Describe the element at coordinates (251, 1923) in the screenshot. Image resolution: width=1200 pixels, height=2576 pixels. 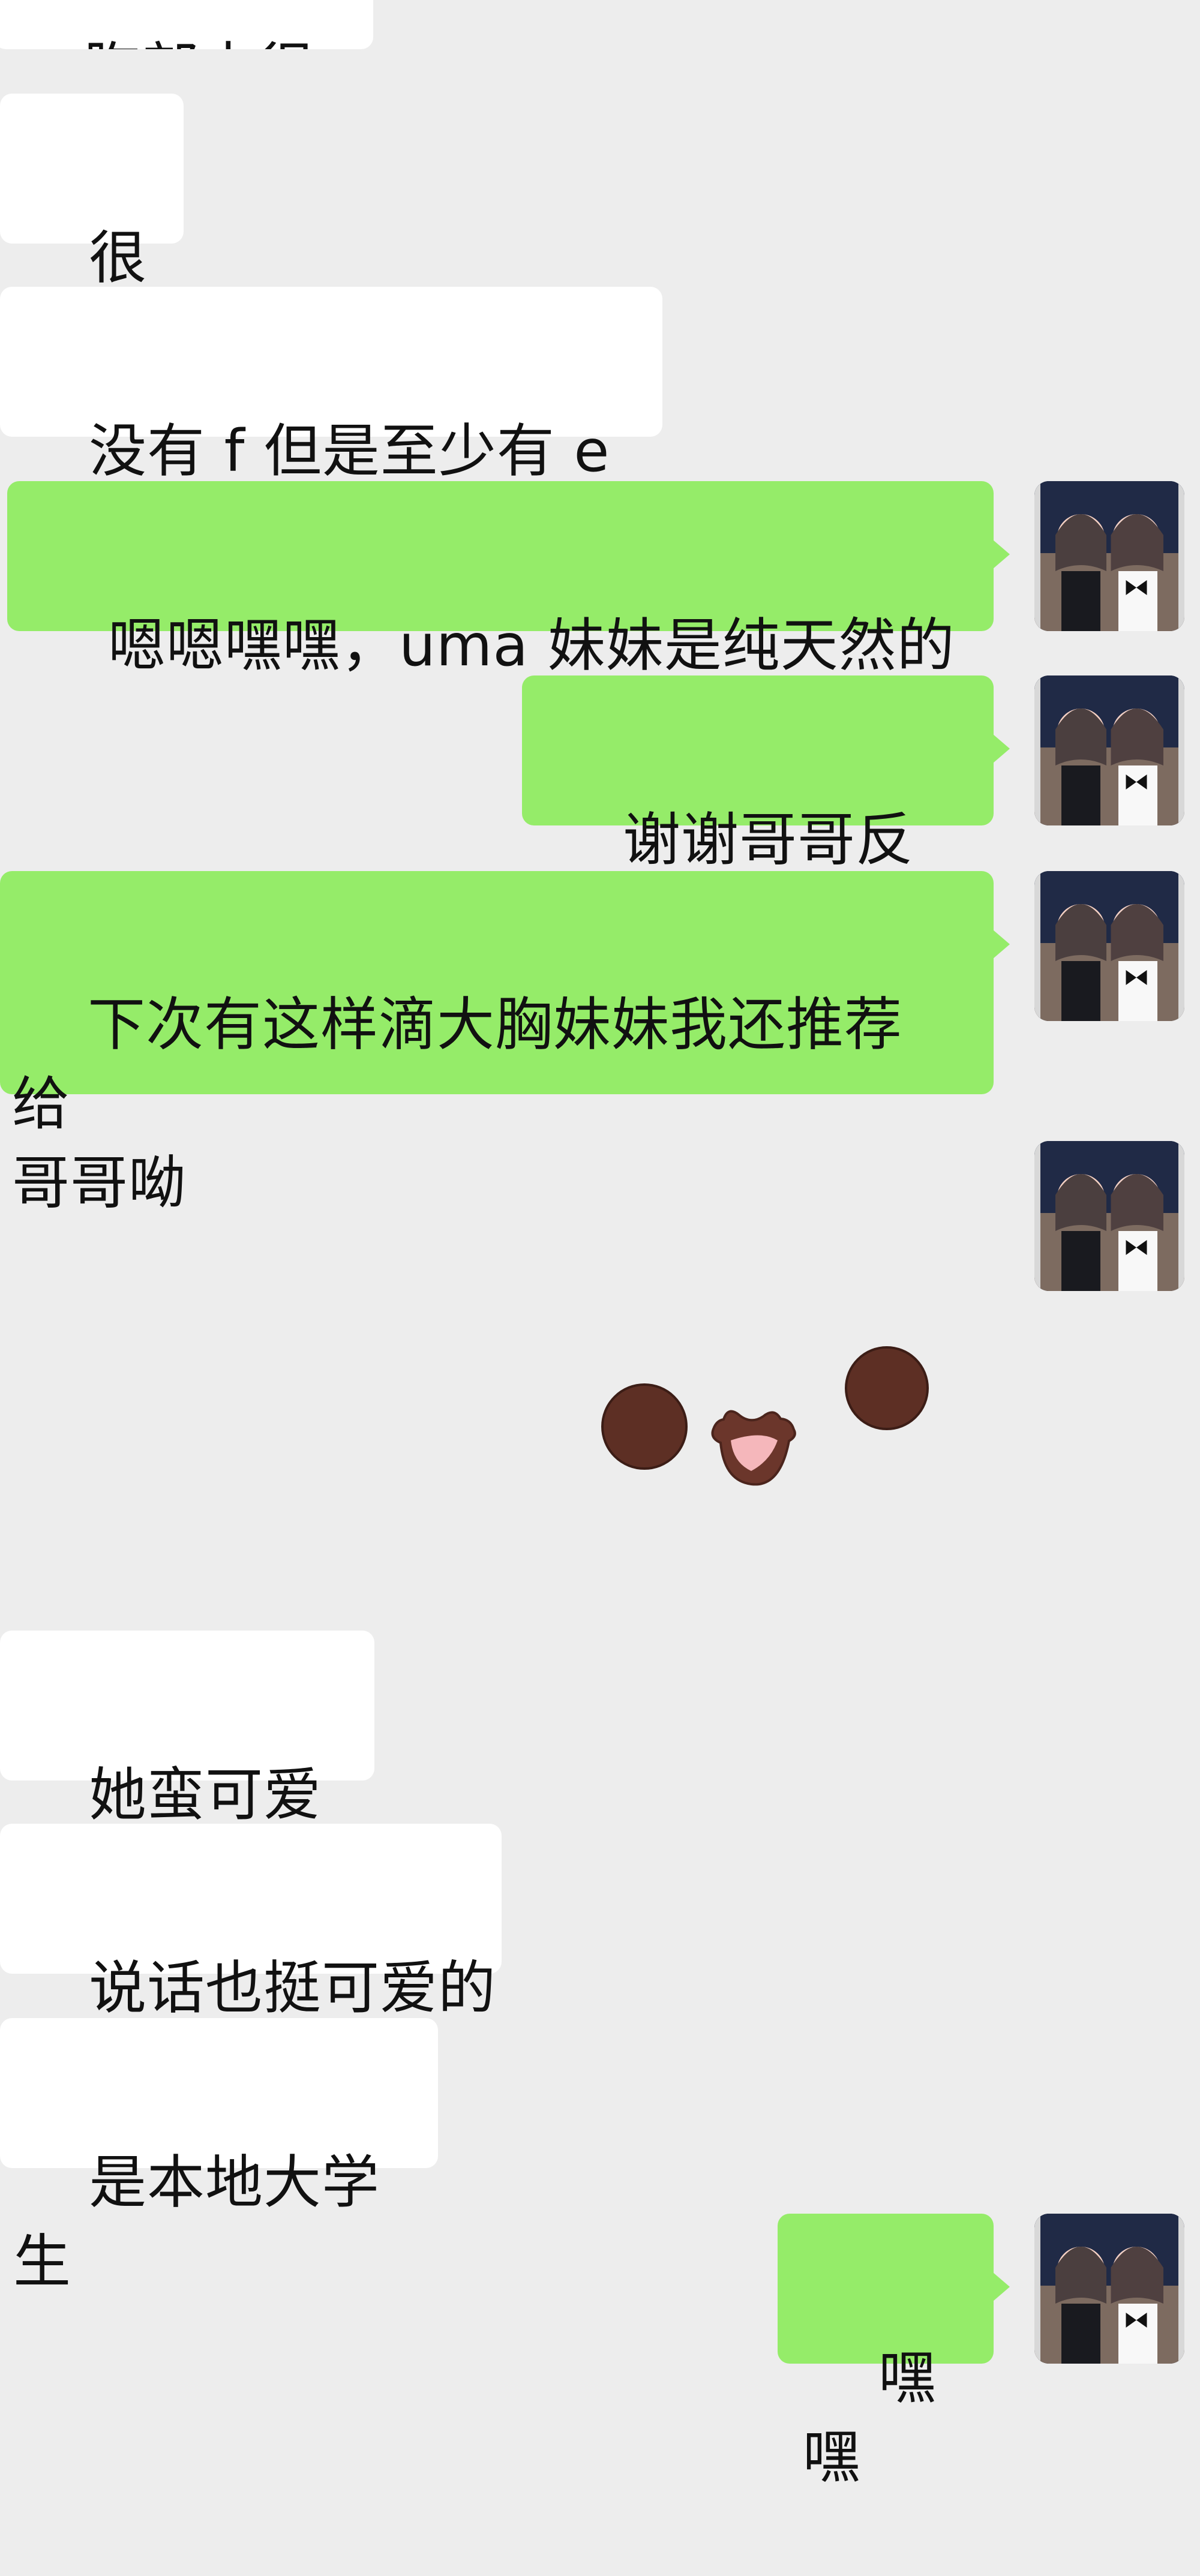
I see `message-left-4: 说话也挺可爱的` at that location.